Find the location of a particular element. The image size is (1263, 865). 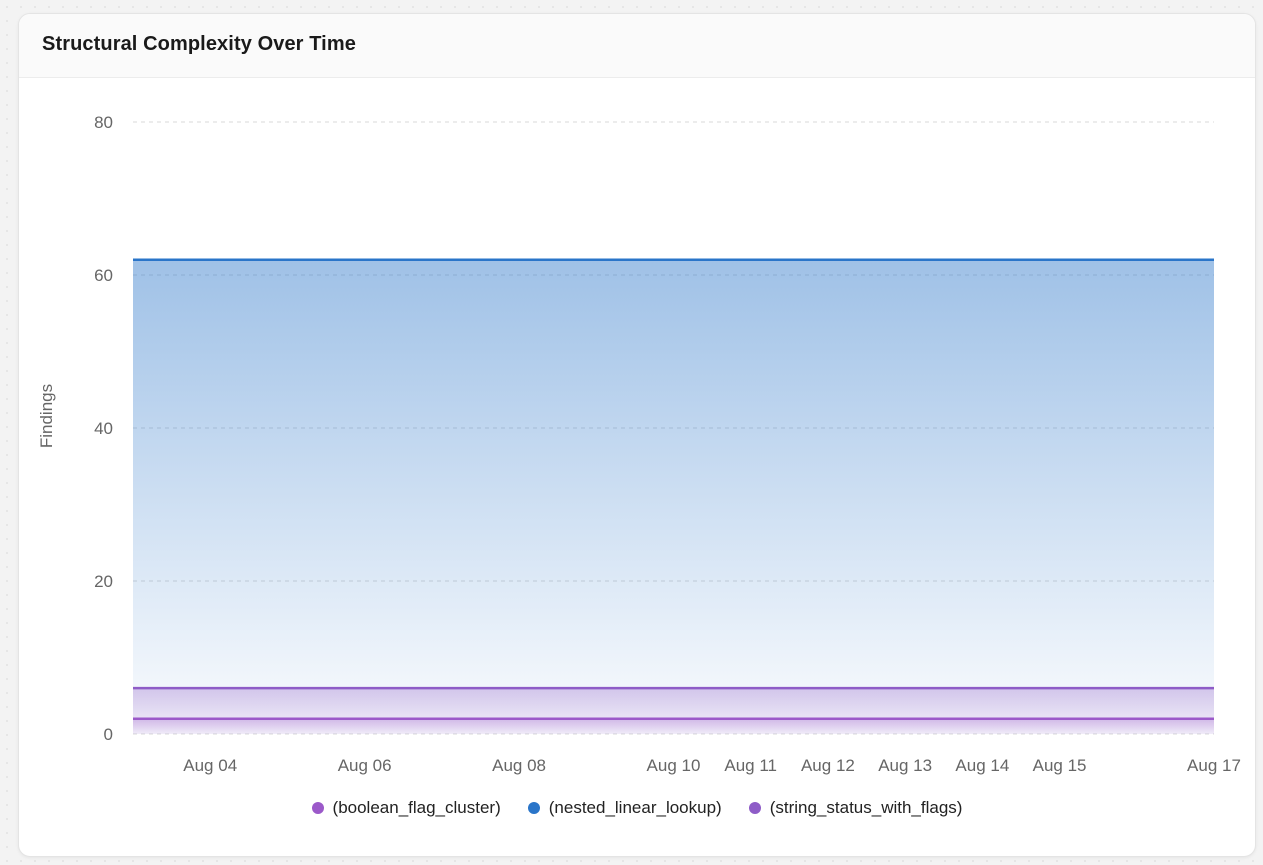

x-tick-label-9: Aug 17 is located at coordinates (1214, 765).